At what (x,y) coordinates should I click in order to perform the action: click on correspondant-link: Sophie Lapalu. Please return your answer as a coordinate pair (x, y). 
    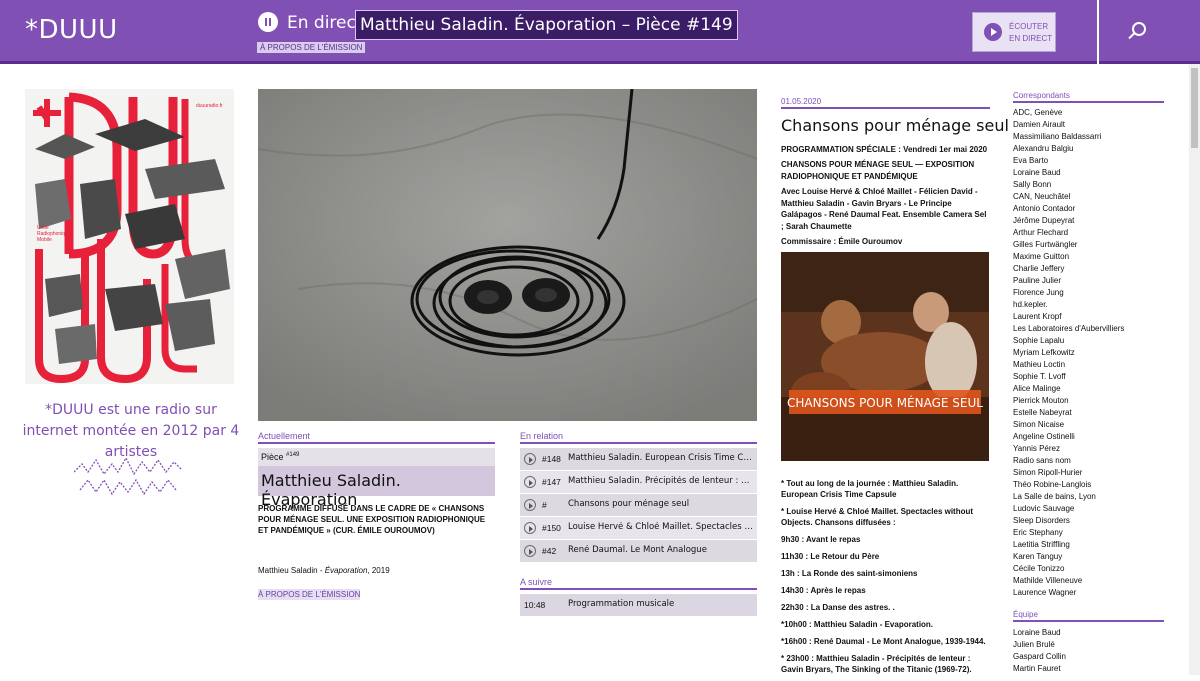
    Looking at the image, I should click on (1093, 341).